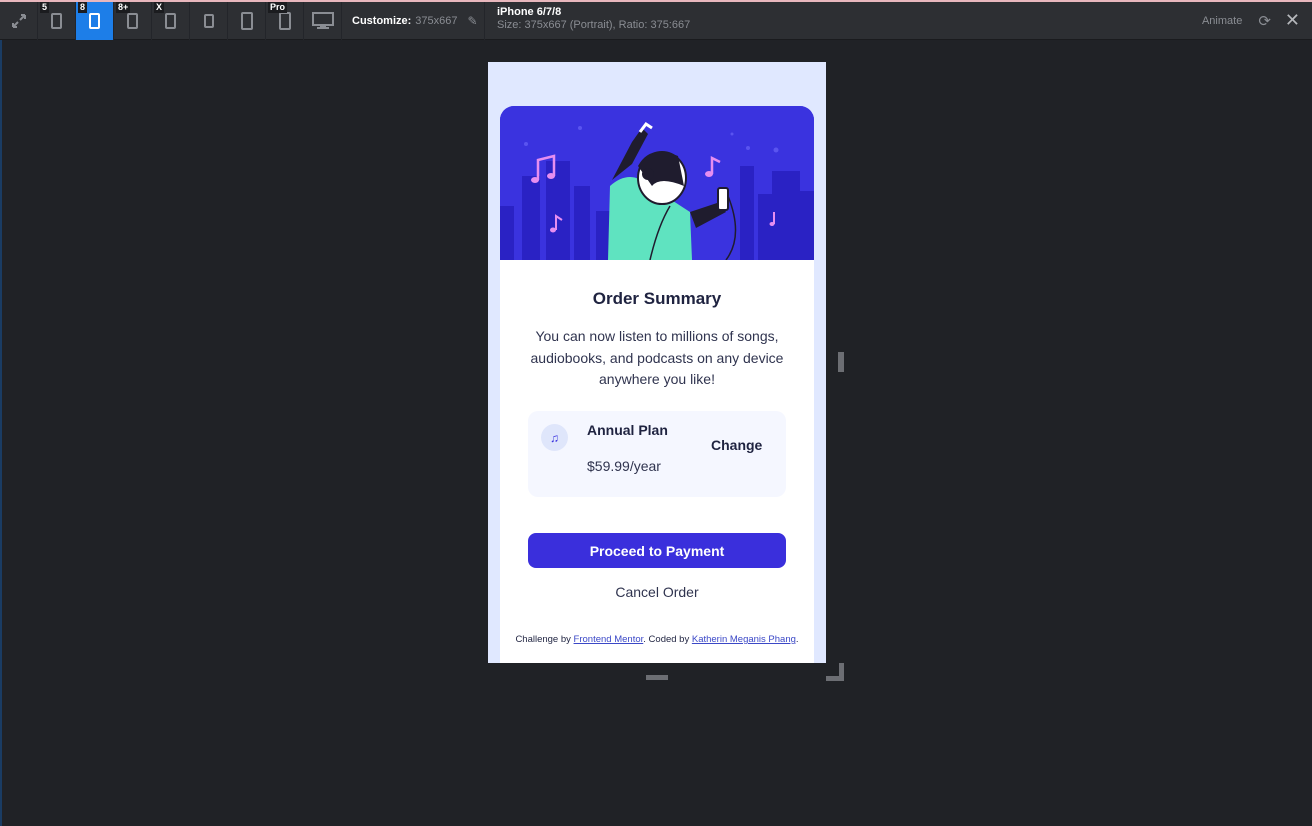 This screenshot has height=826, width=1312. I want to click on plan-price: $59.99/year, so click(624, 466).